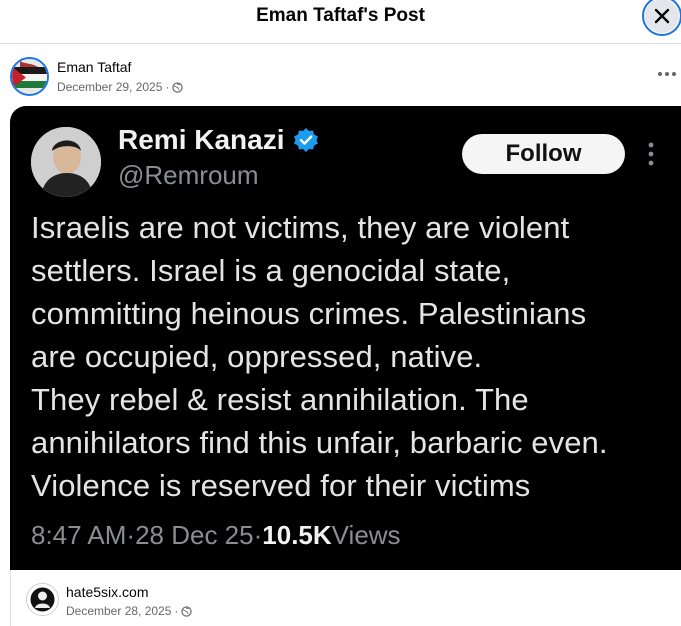 This screenshot has width=681, height=626. I want to click on post-more-options-button, so click(666, 74).